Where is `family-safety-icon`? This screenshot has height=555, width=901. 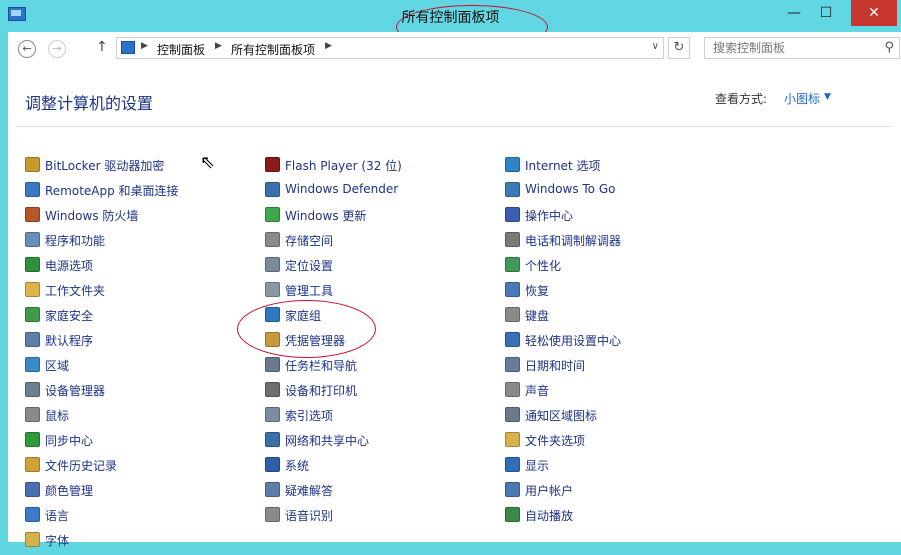
family-safety-icon is located at coordinates (32, 314).